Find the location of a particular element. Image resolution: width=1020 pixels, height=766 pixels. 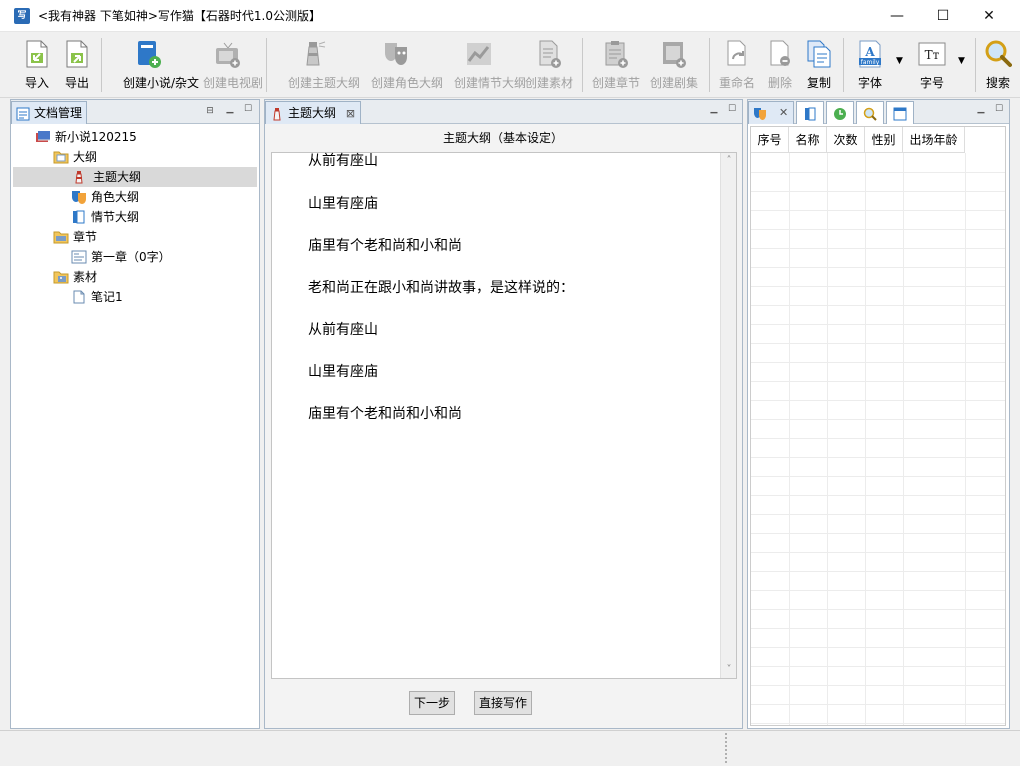

copy-button: 复制 is located at coordinates (819, 65).